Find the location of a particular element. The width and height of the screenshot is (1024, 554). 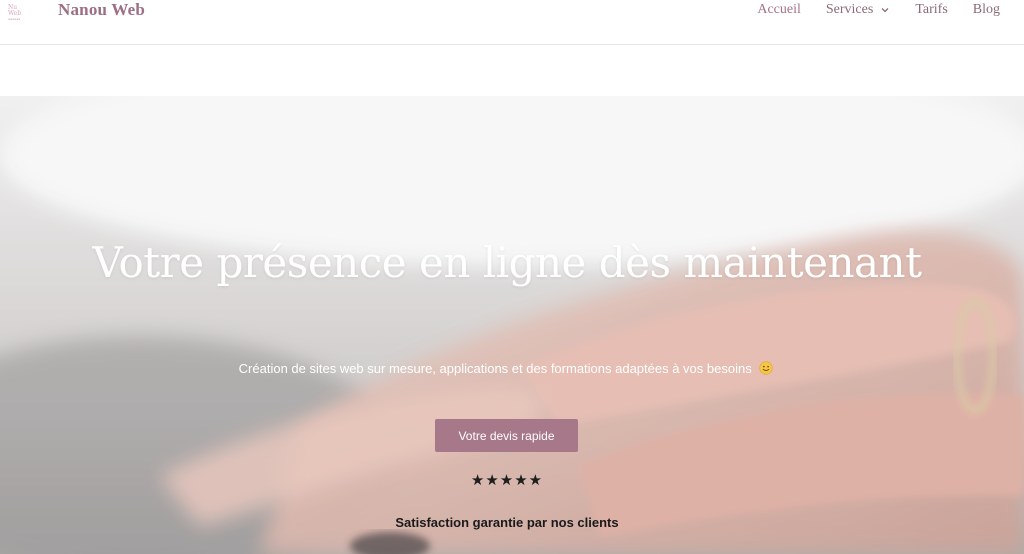

nav-item-label: Blog is located at coordinates (986, 9).